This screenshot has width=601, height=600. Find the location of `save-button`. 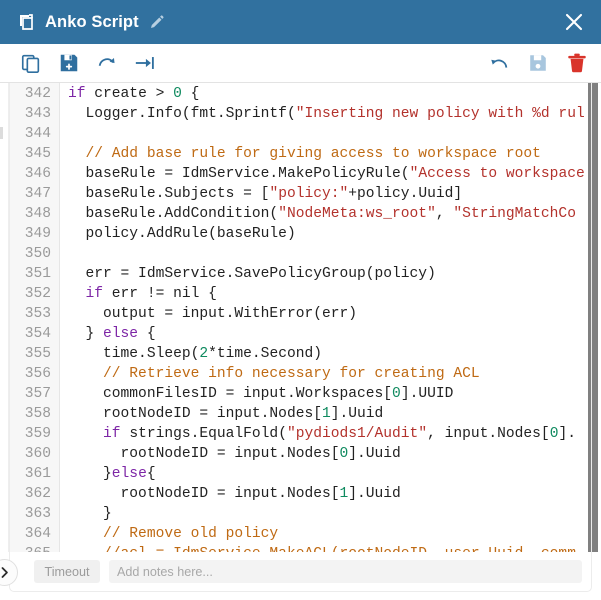

save-button is located at coordinates (538, 63).